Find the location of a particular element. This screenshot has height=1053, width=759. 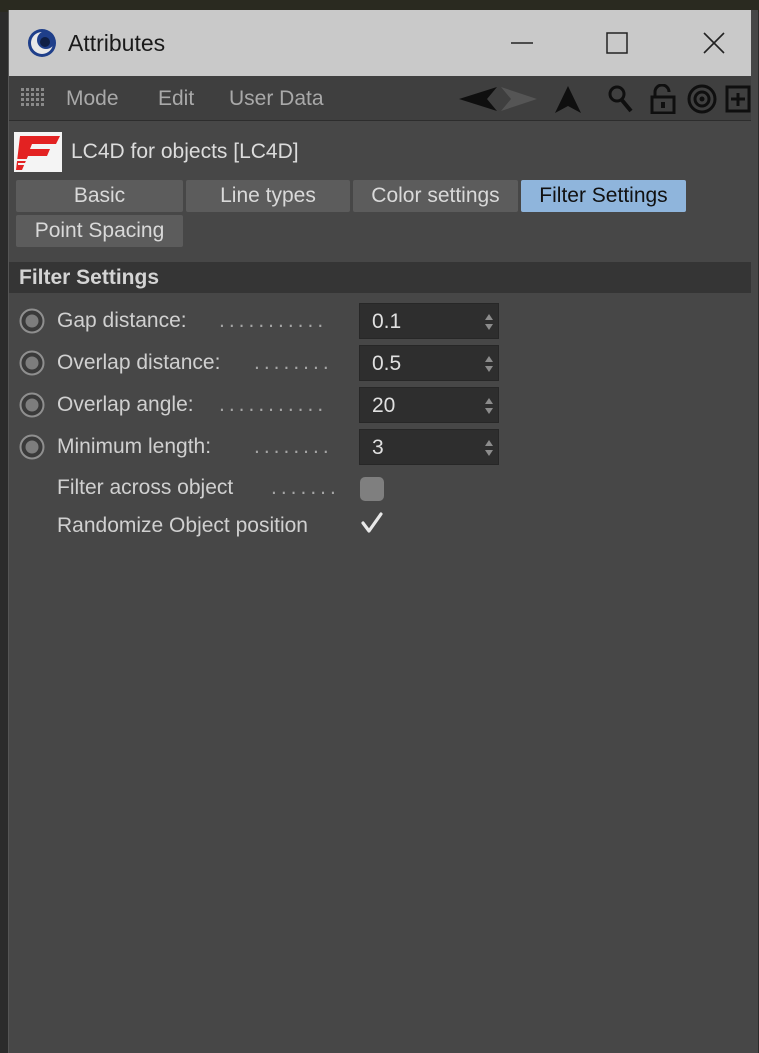

maximize-icon is located at coordinates (617, 43).